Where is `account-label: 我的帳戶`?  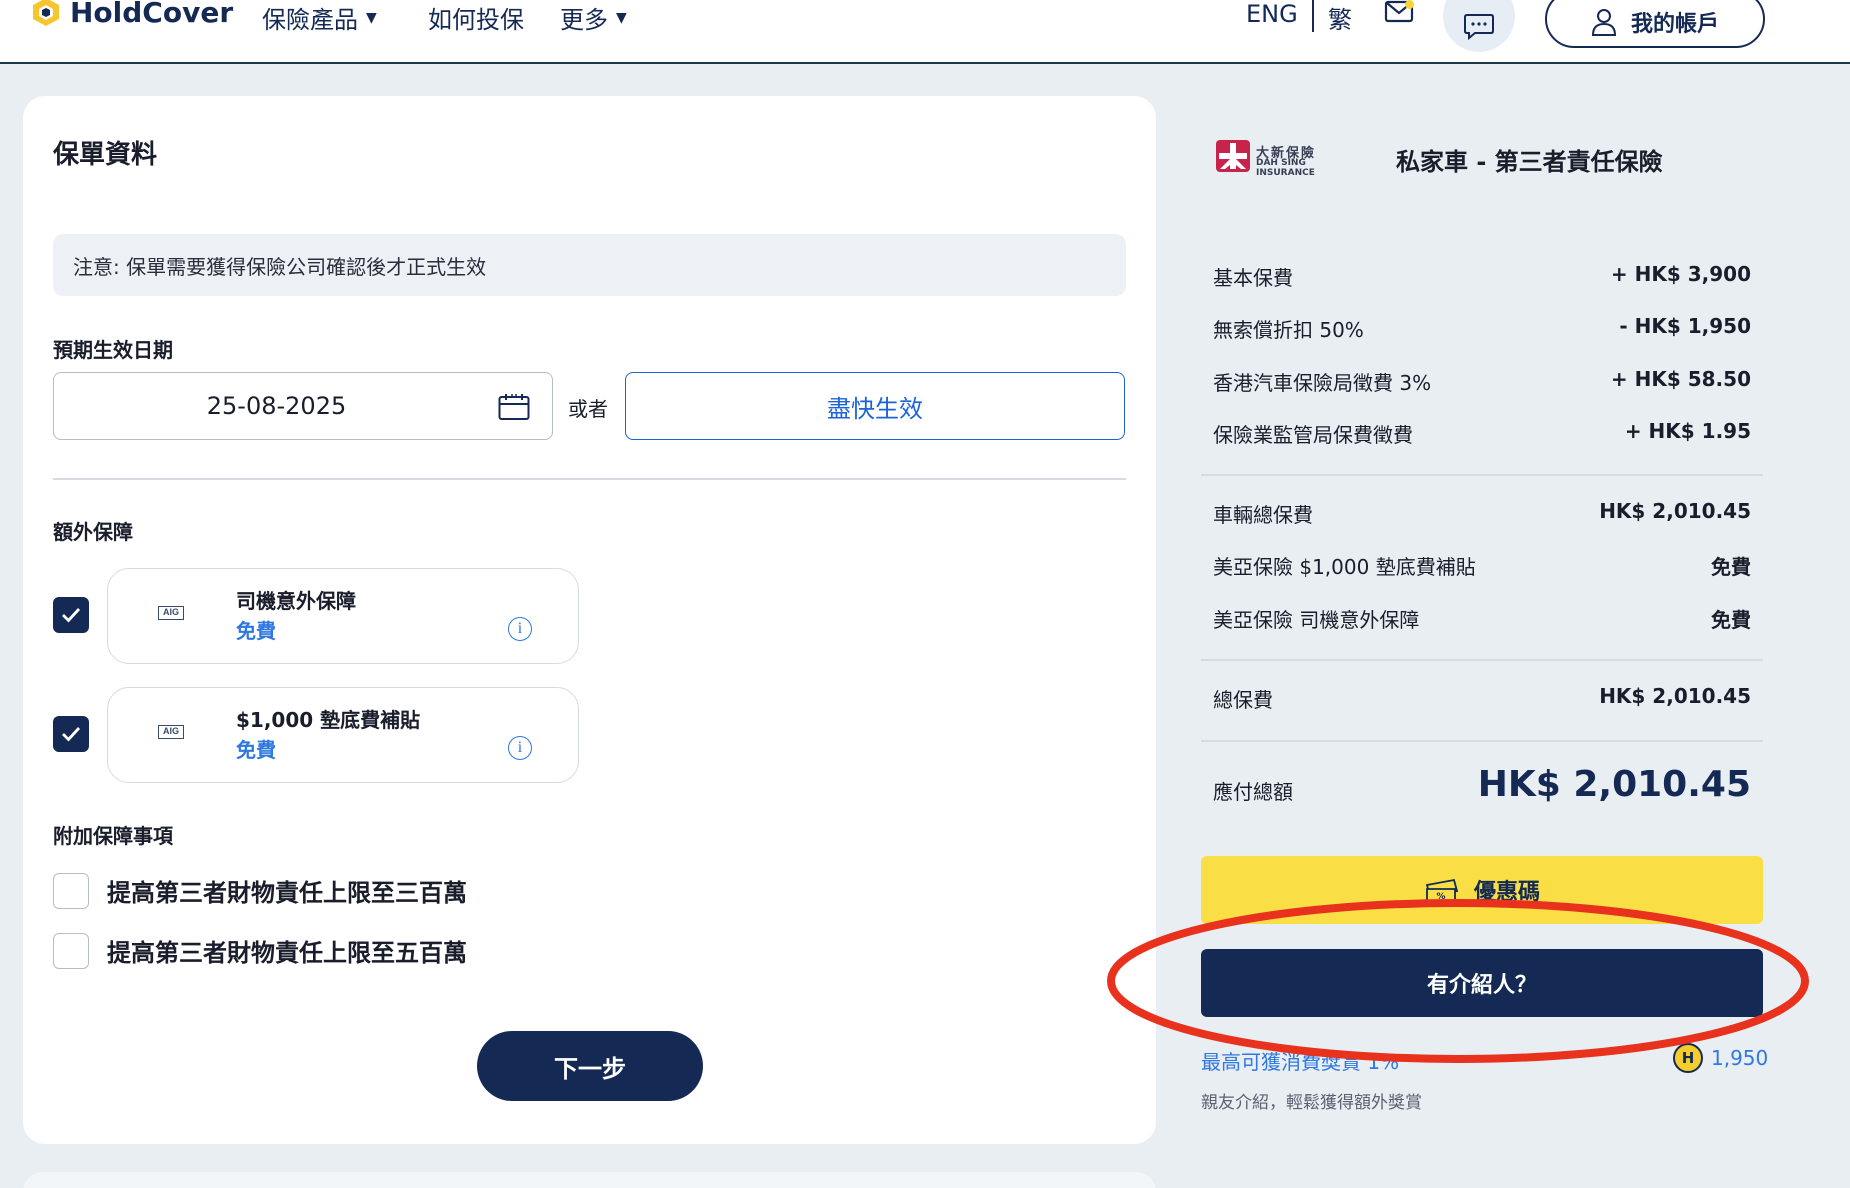 account-label: 我的帳戶 is located at coordinates (1674, 24).